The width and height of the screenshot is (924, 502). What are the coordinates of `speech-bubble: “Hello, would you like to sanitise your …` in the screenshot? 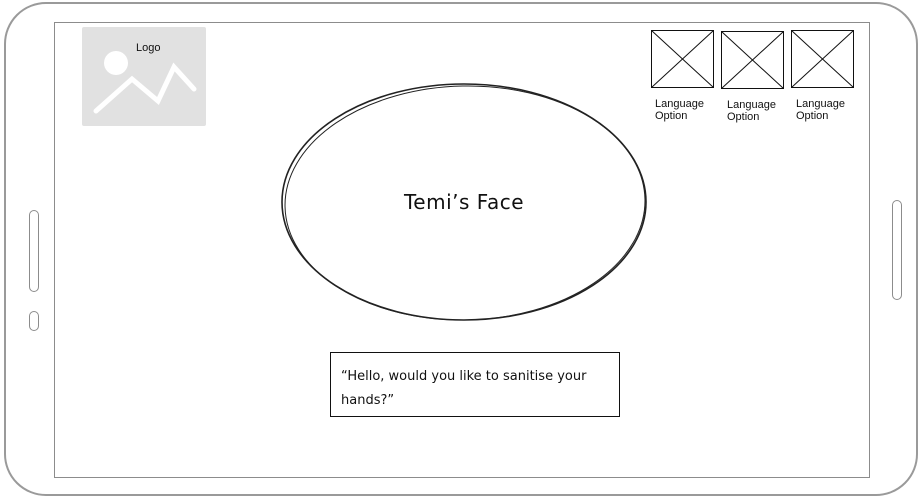 It's located at (475, 384).